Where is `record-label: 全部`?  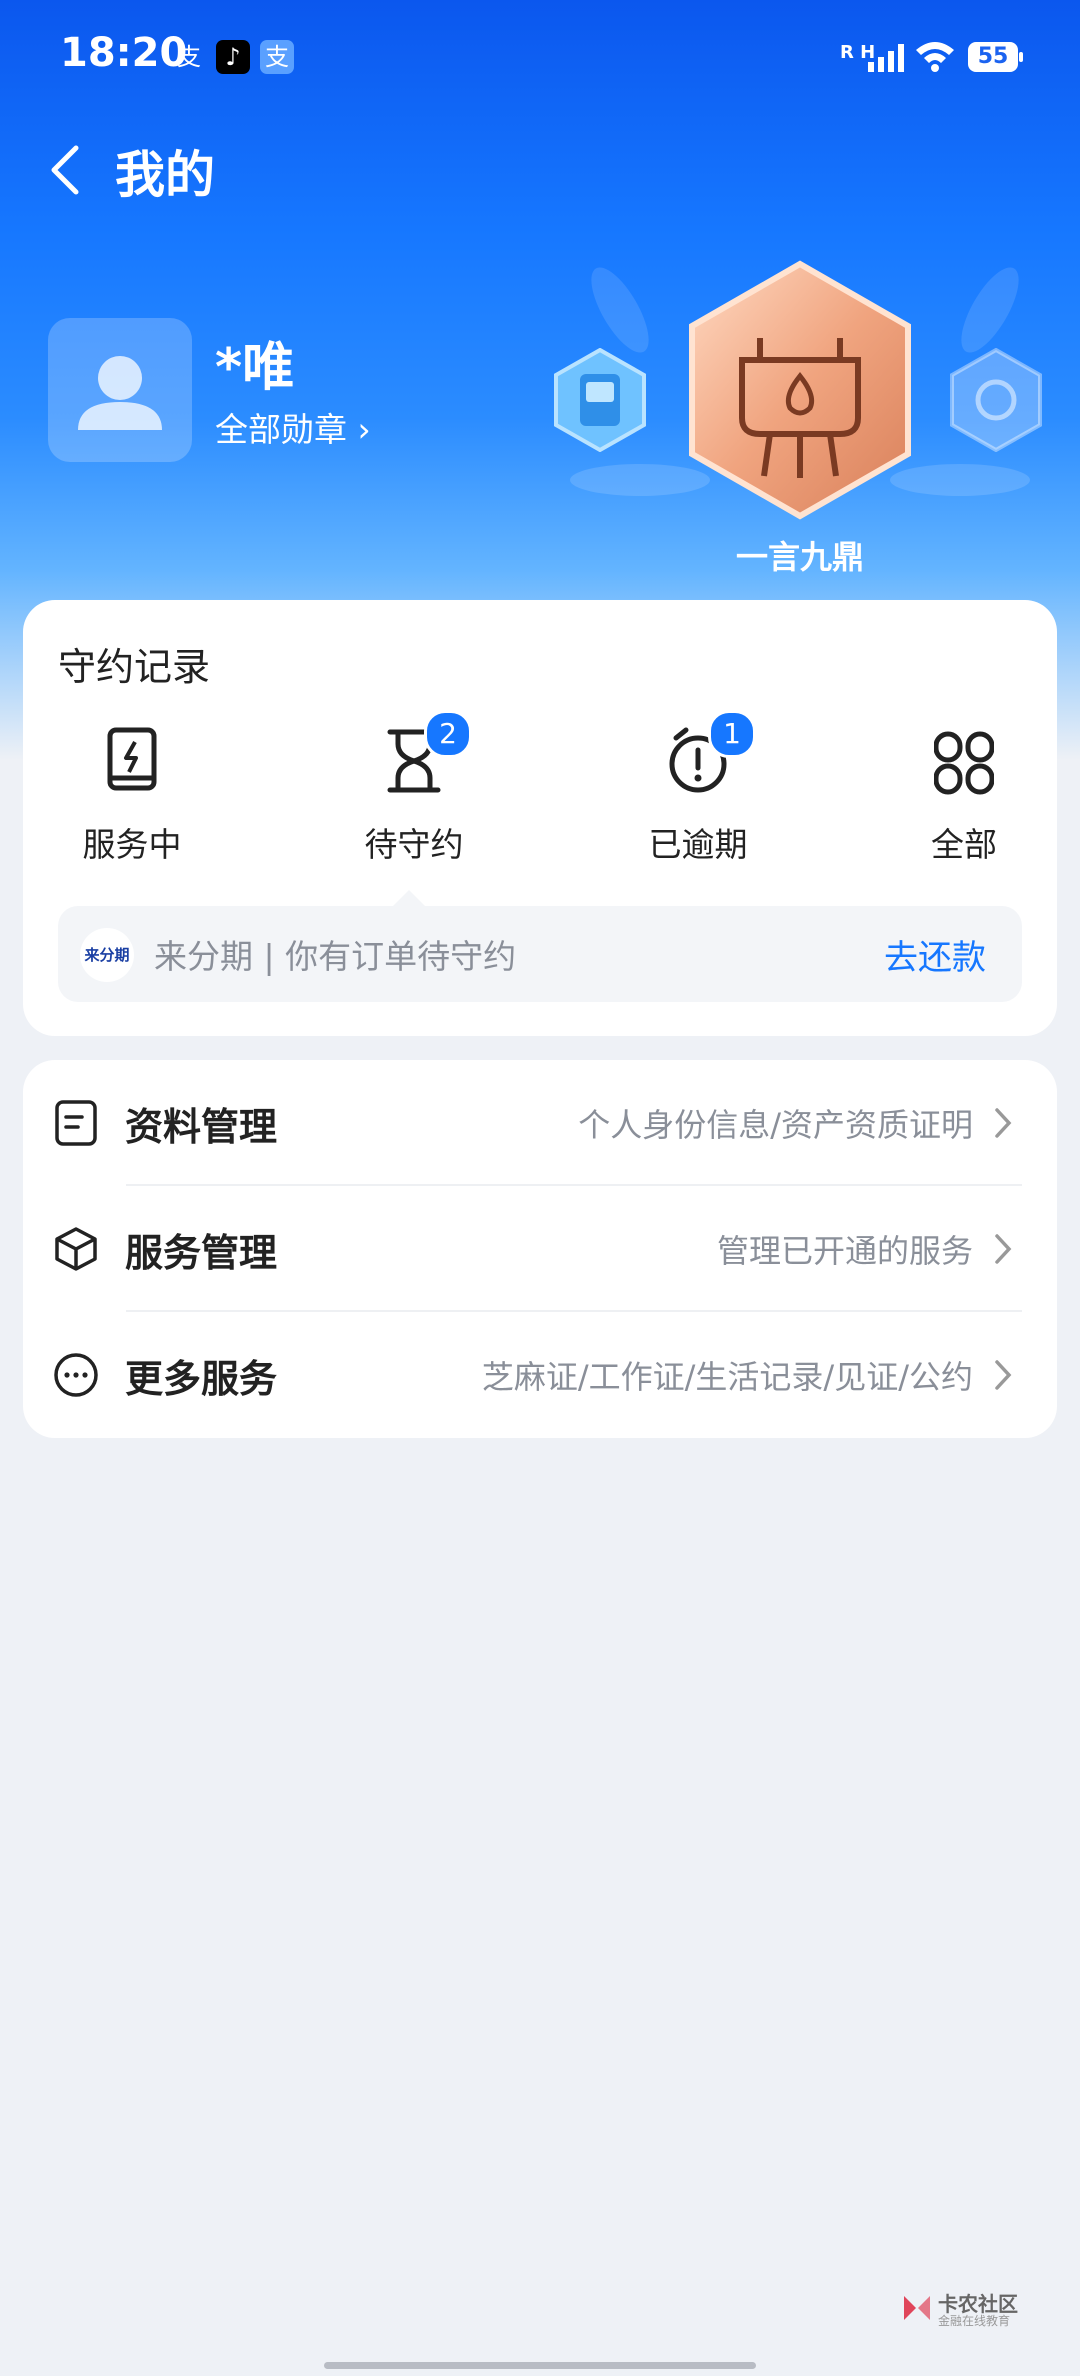 record-label: 全部 is located at coordinates (964, 844).